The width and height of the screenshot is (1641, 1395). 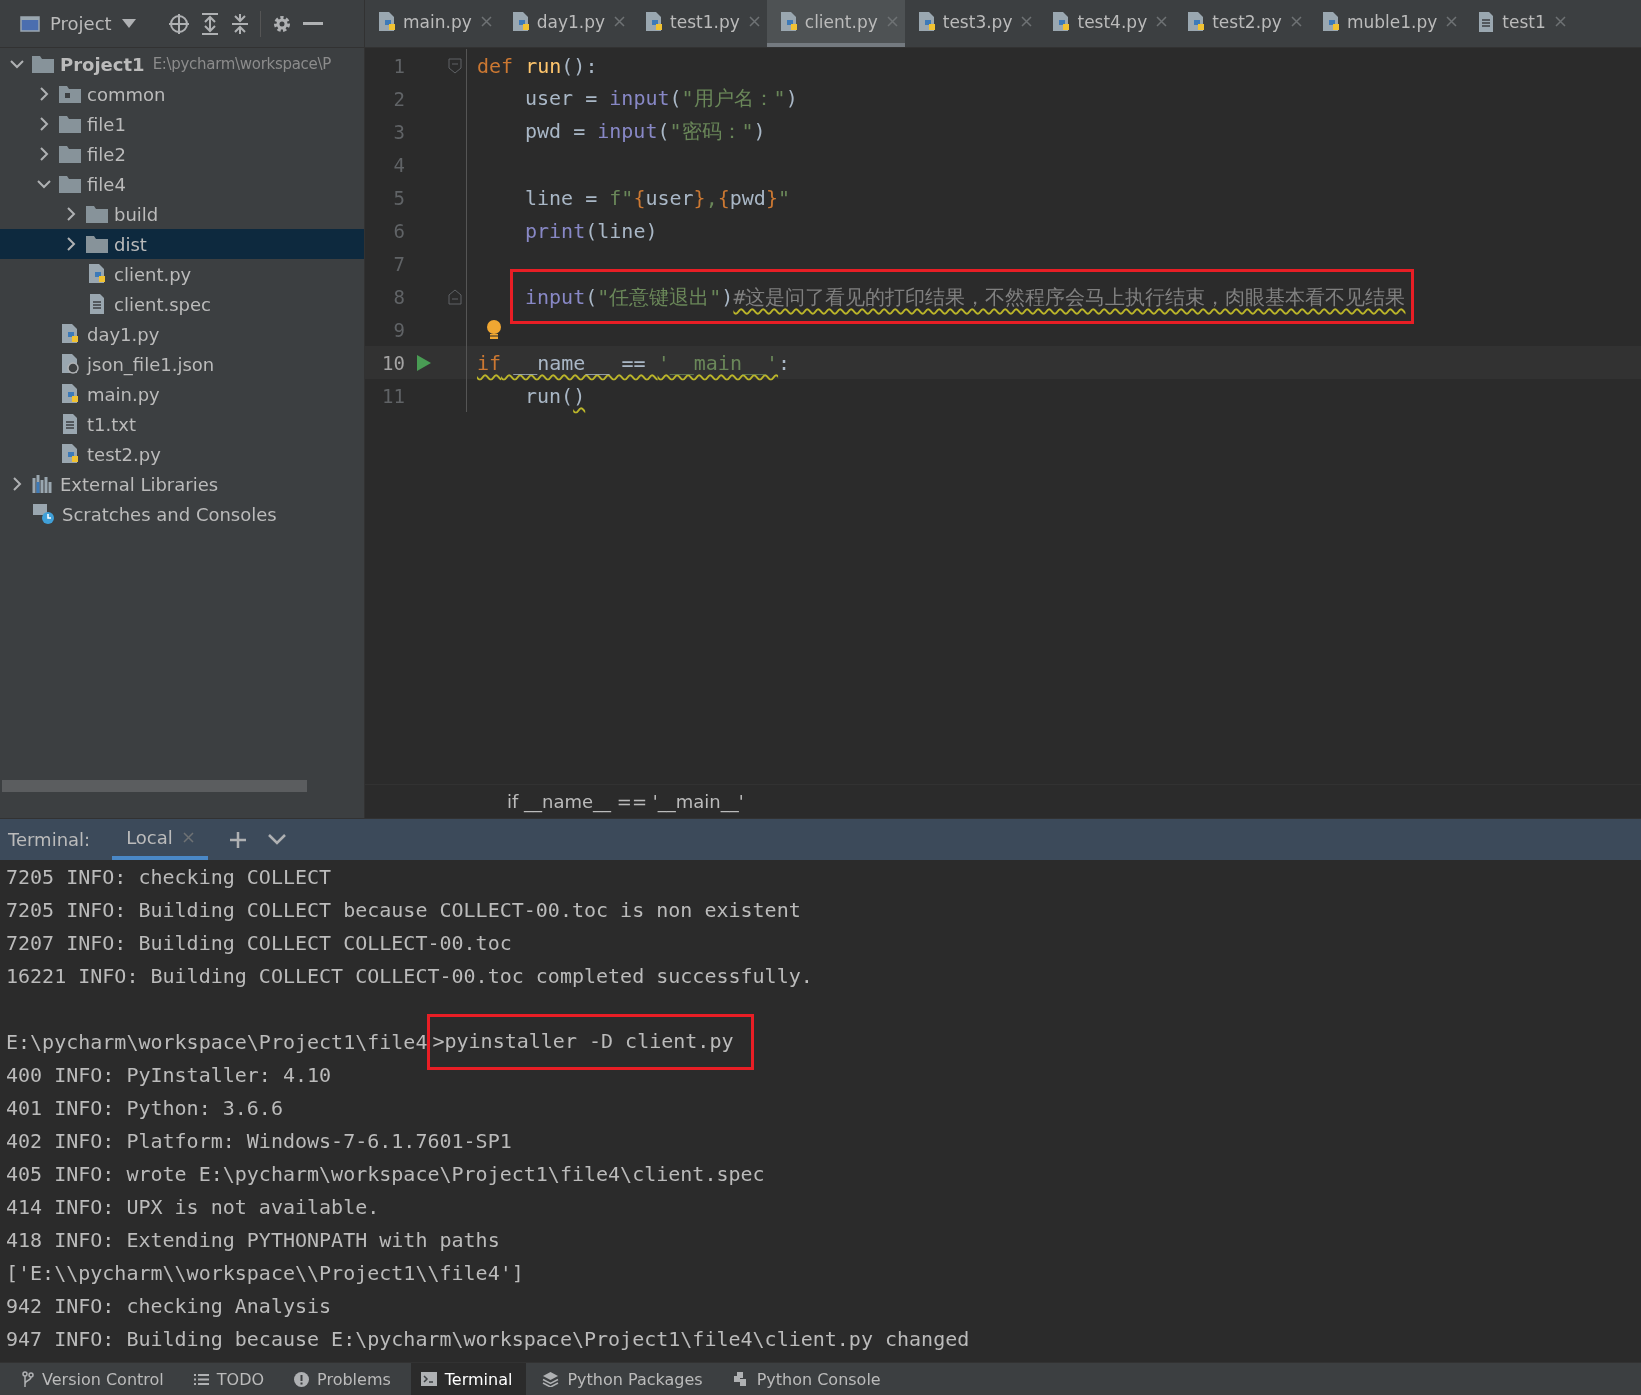 I want to click on editor-tab: muble1.py, so click(x=1386, y=23).